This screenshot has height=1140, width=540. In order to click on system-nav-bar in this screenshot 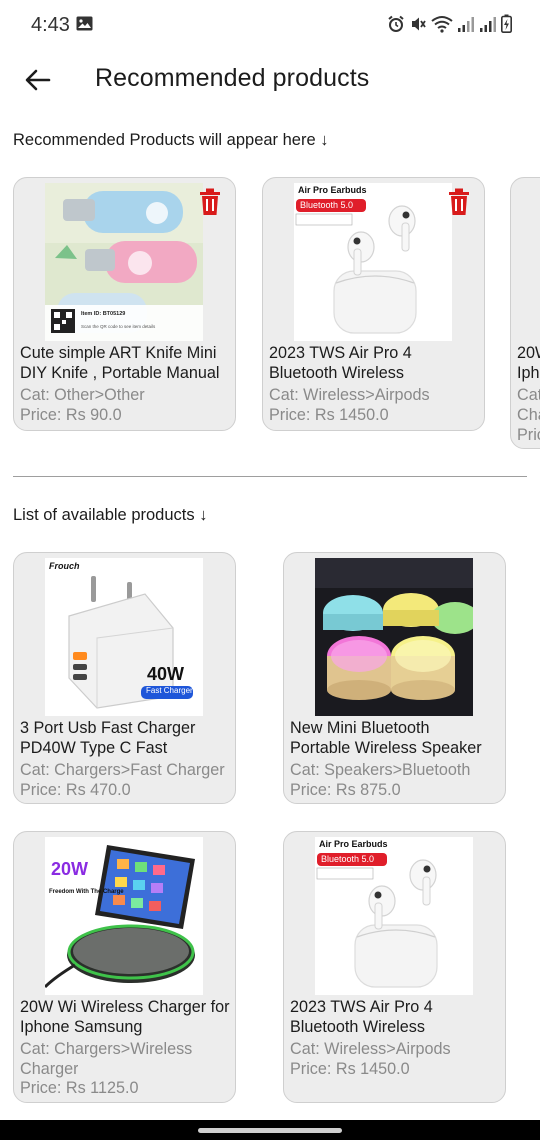, I will do `click(270, 1130)`.